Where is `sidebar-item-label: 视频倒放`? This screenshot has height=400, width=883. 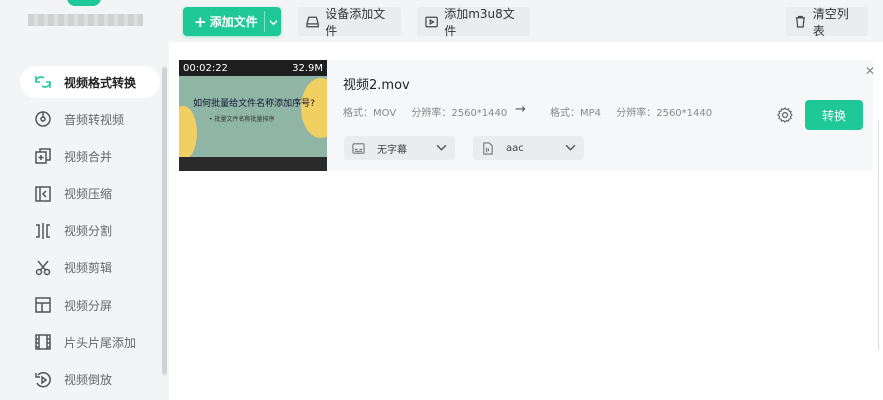 sidebar-item-label: 视频倒放 is located at coordinates (88, 380).